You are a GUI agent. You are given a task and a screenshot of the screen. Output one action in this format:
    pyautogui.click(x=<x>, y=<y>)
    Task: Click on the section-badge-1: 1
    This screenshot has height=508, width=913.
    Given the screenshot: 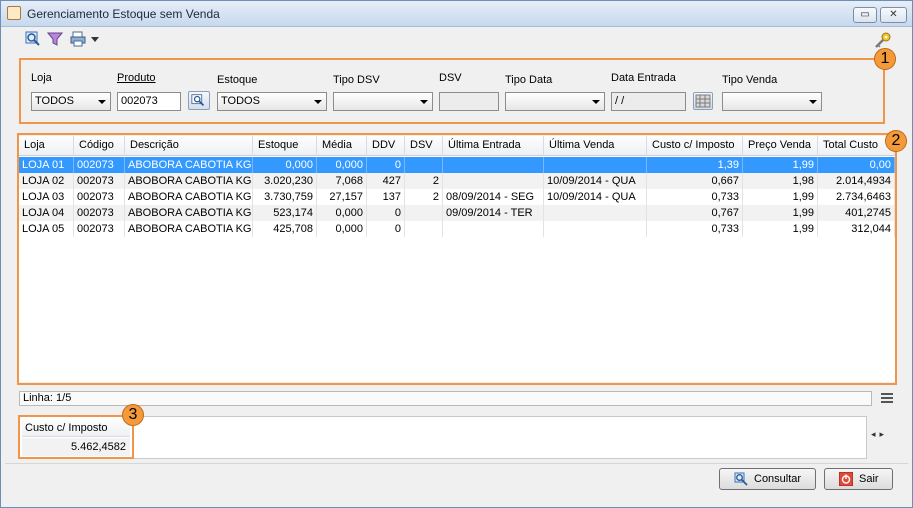 What is the action you would take?
    pyautogui.click(x=885, y=59)
    